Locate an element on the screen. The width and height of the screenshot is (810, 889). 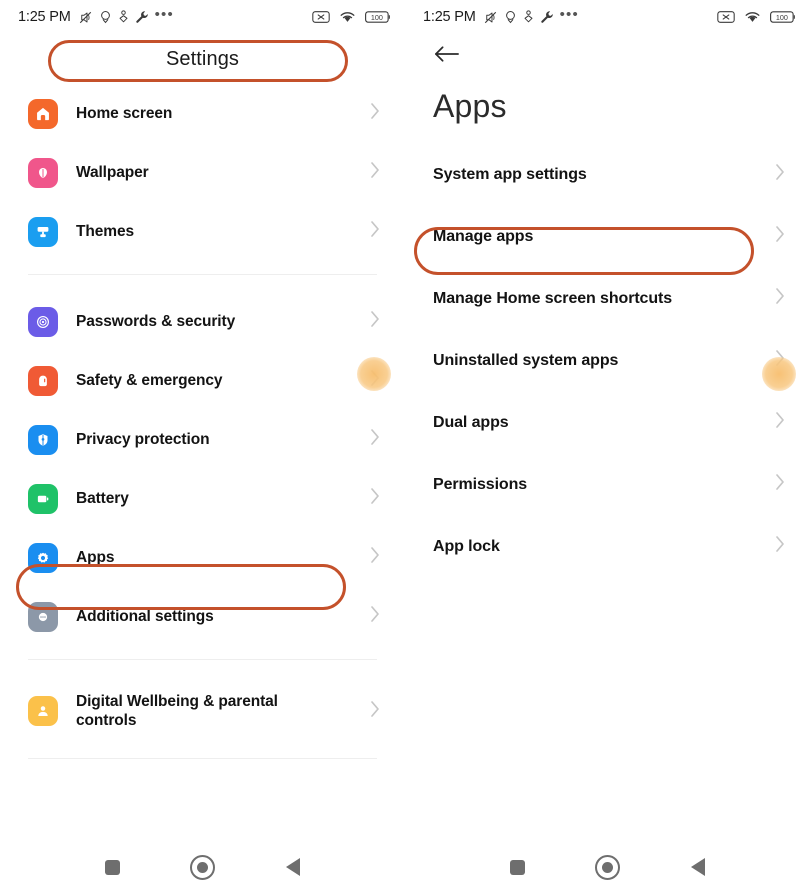
navigation-bar-right is located at coordinates (607, 867).